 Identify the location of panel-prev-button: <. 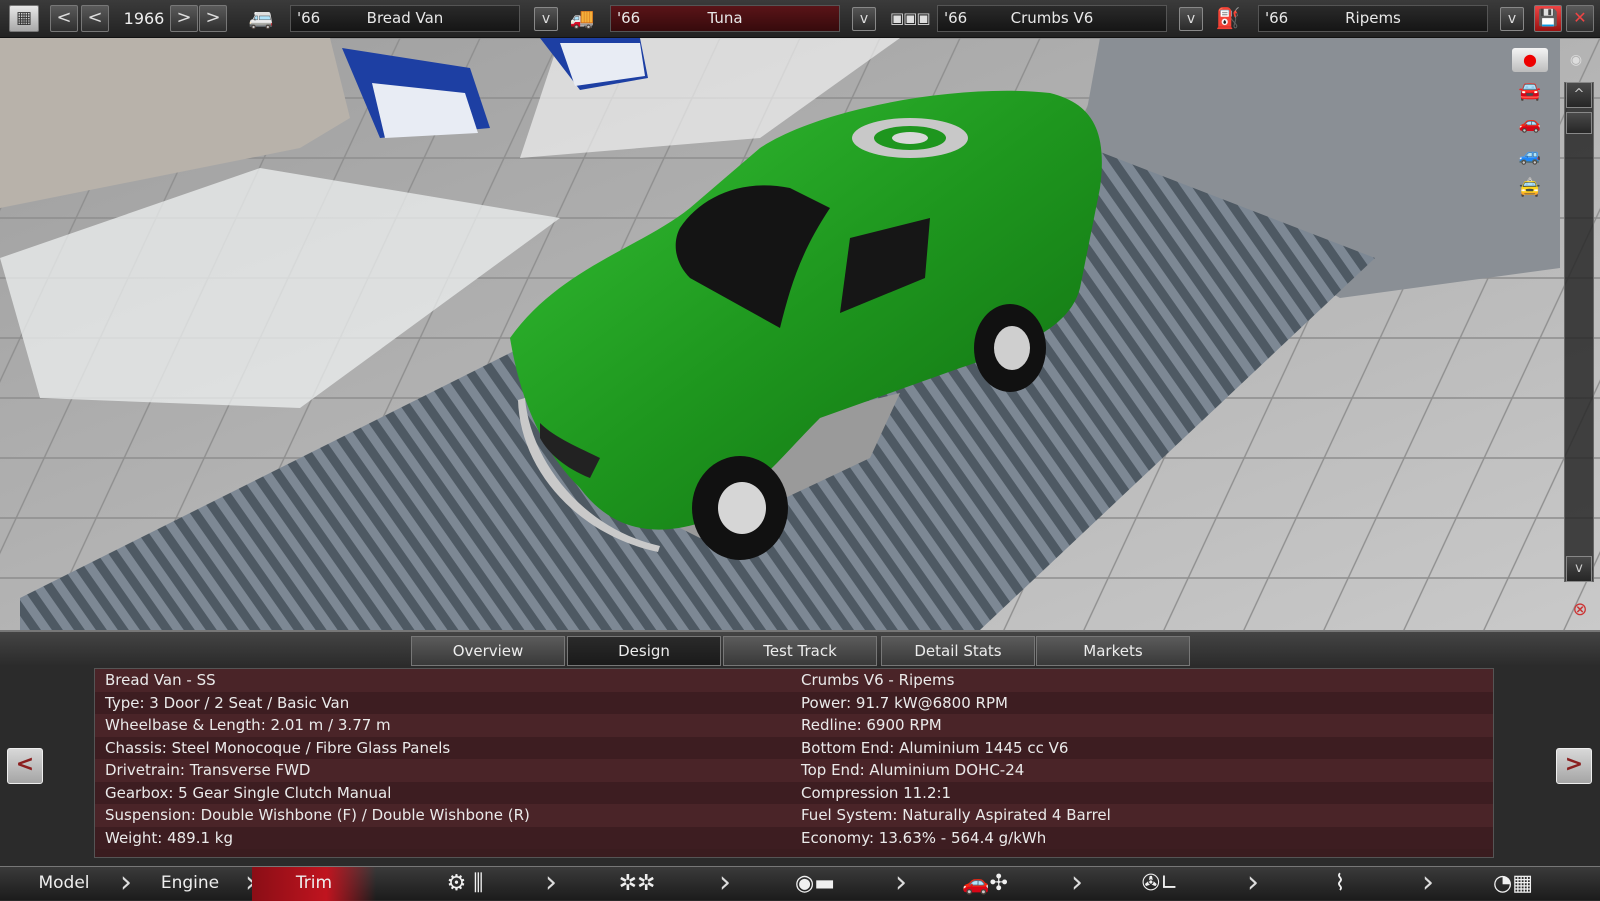
(25, 766).